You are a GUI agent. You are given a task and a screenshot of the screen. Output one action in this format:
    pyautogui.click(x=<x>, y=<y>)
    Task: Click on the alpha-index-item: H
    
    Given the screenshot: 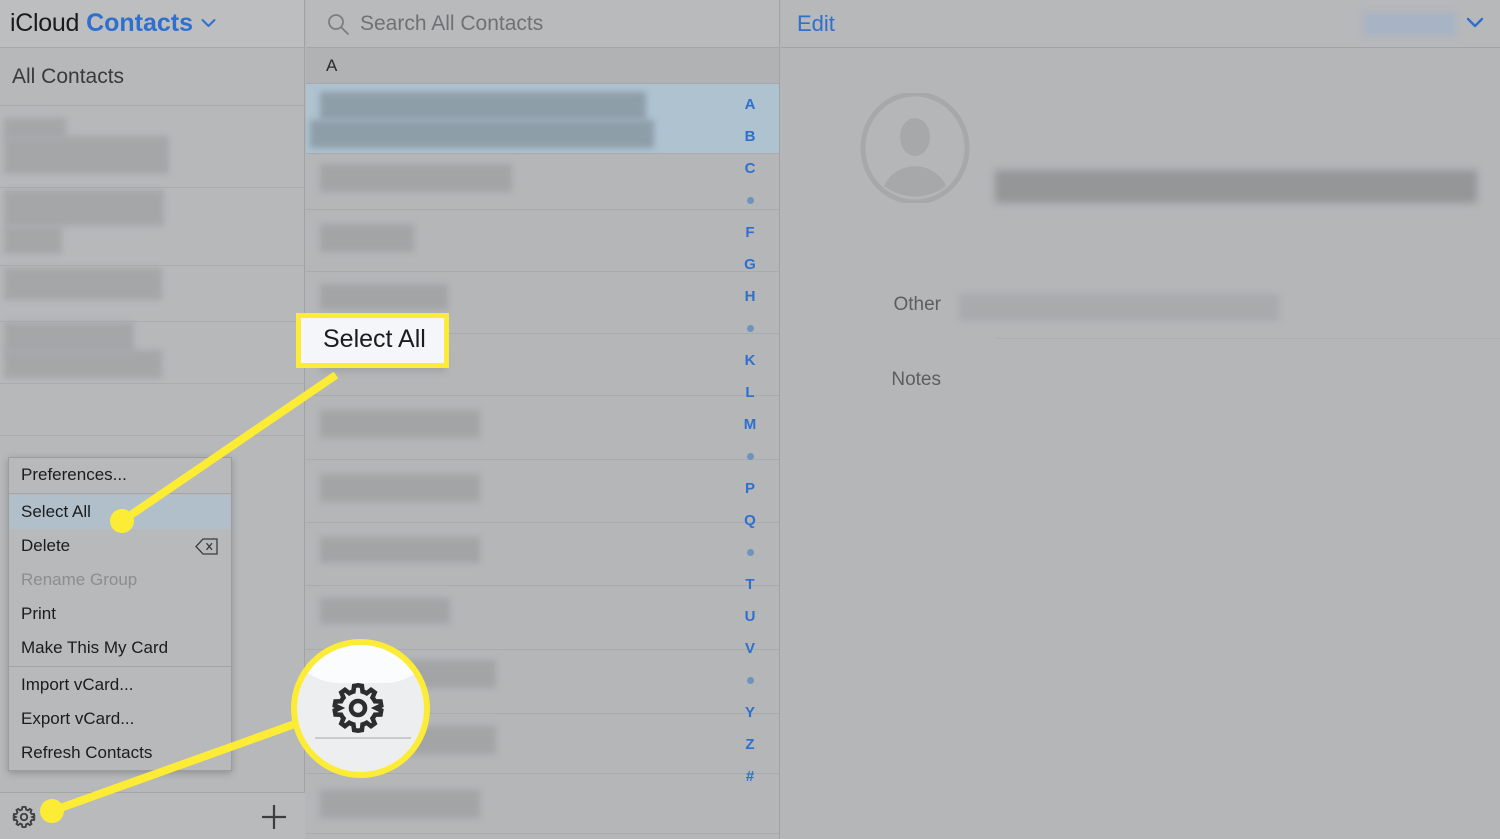 What is the action you would take?
    pyautogui.click(x=750, y=296)
    